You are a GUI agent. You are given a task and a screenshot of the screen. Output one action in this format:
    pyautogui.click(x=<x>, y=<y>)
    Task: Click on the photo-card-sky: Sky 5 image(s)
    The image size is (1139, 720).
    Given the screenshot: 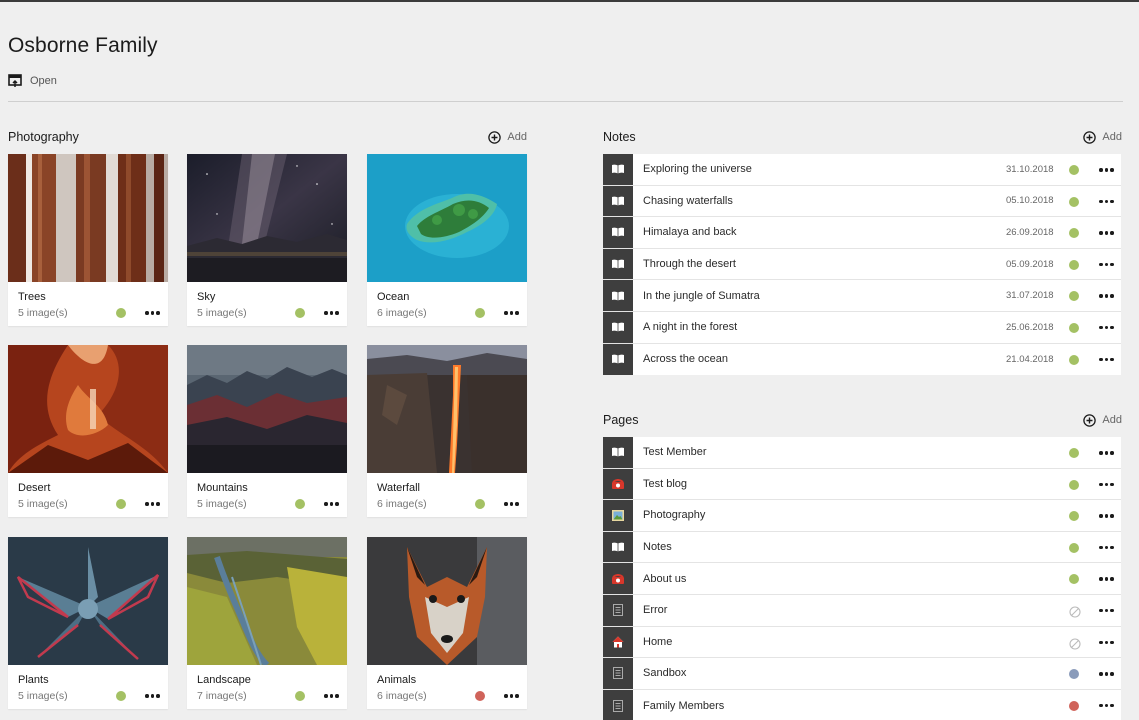 What is the action you would take?
    pyautogui.click(x=267, y=240)
    